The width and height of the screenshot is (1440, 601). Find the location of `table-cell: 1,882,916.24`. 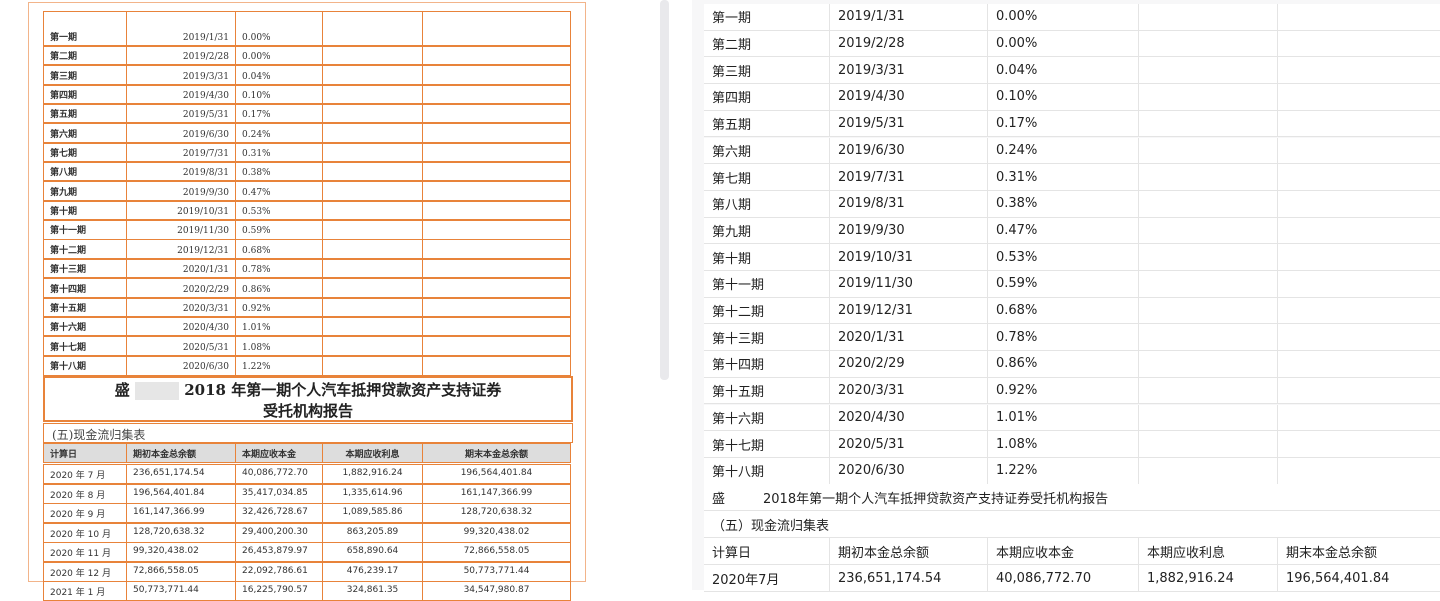

table-cell: 1,882,916.24 is located at coordinates (372, 474).